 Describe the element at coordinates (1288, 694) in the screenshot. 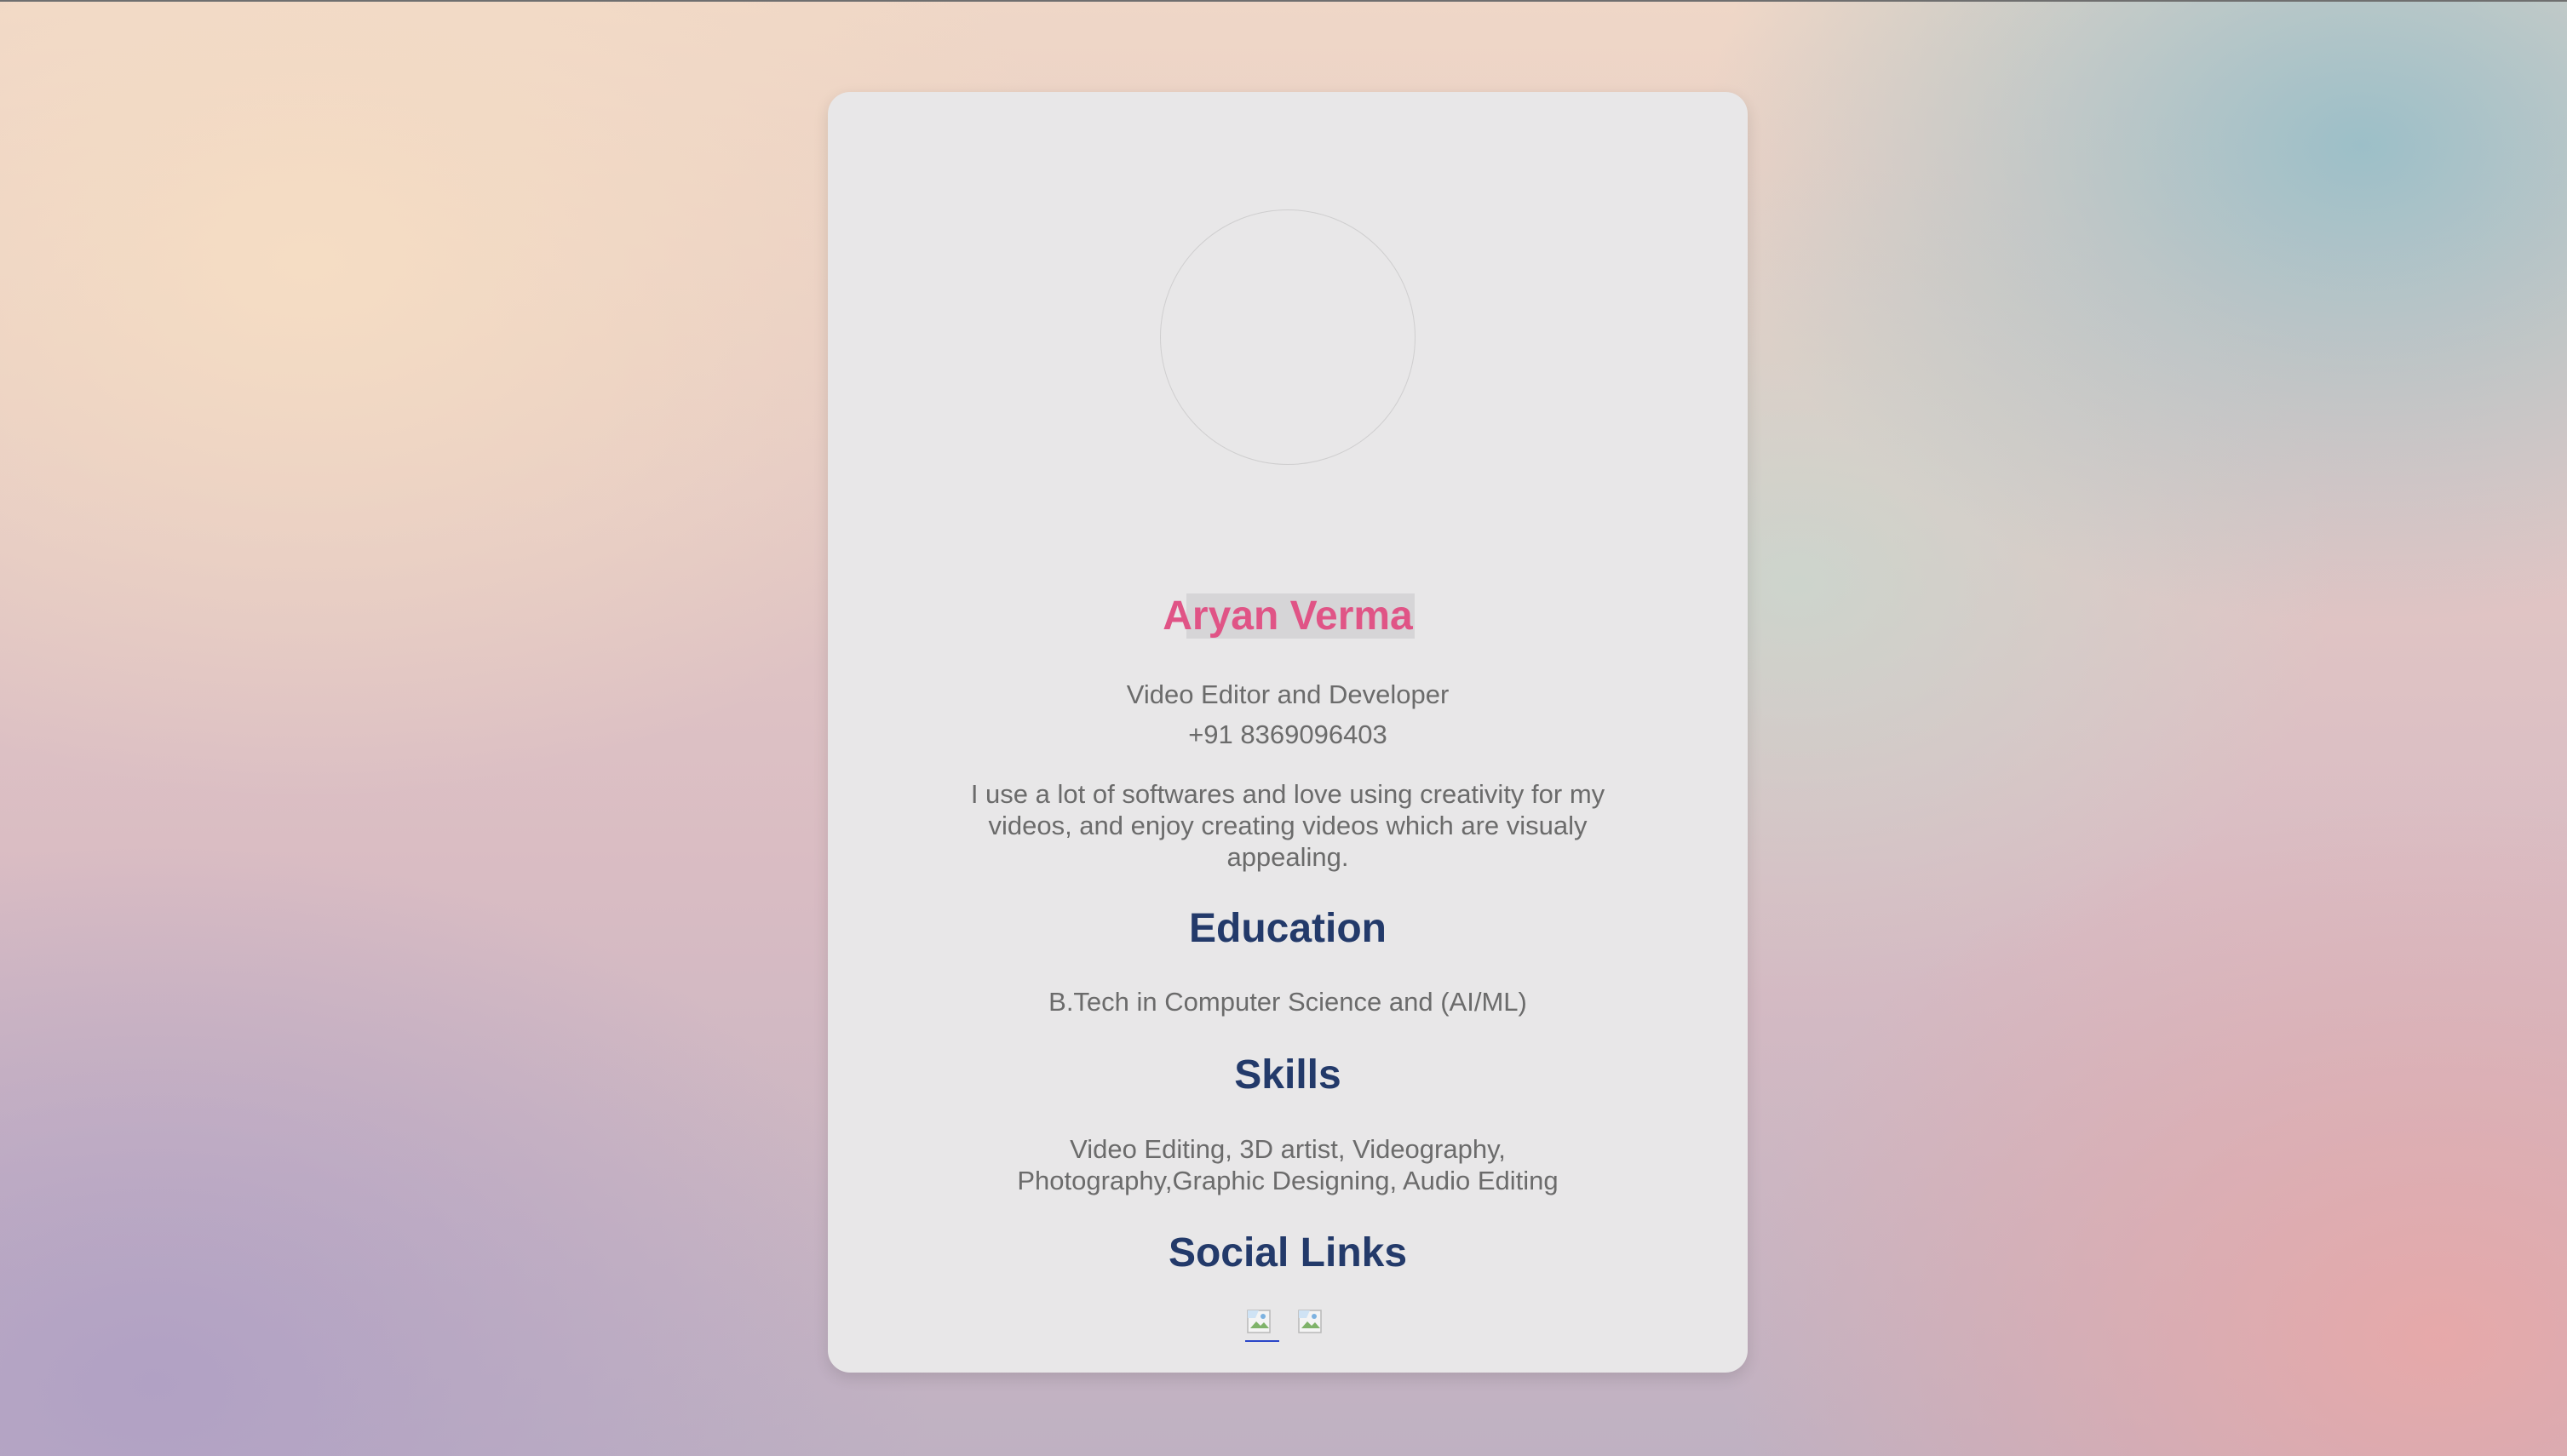

I see `profile-role: Video Editor and Developer` at that location.